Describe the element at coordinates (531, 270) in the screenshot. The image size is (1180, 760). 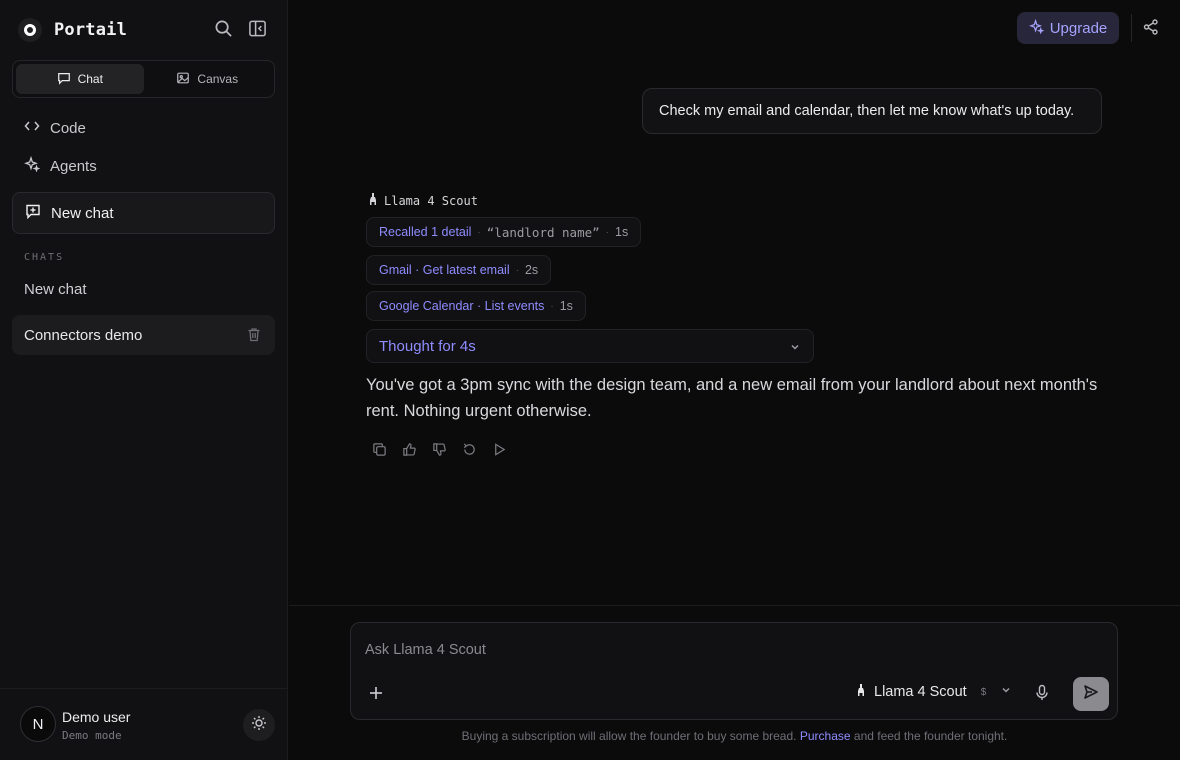
I see `tool-call-duration: 2s` at that location.